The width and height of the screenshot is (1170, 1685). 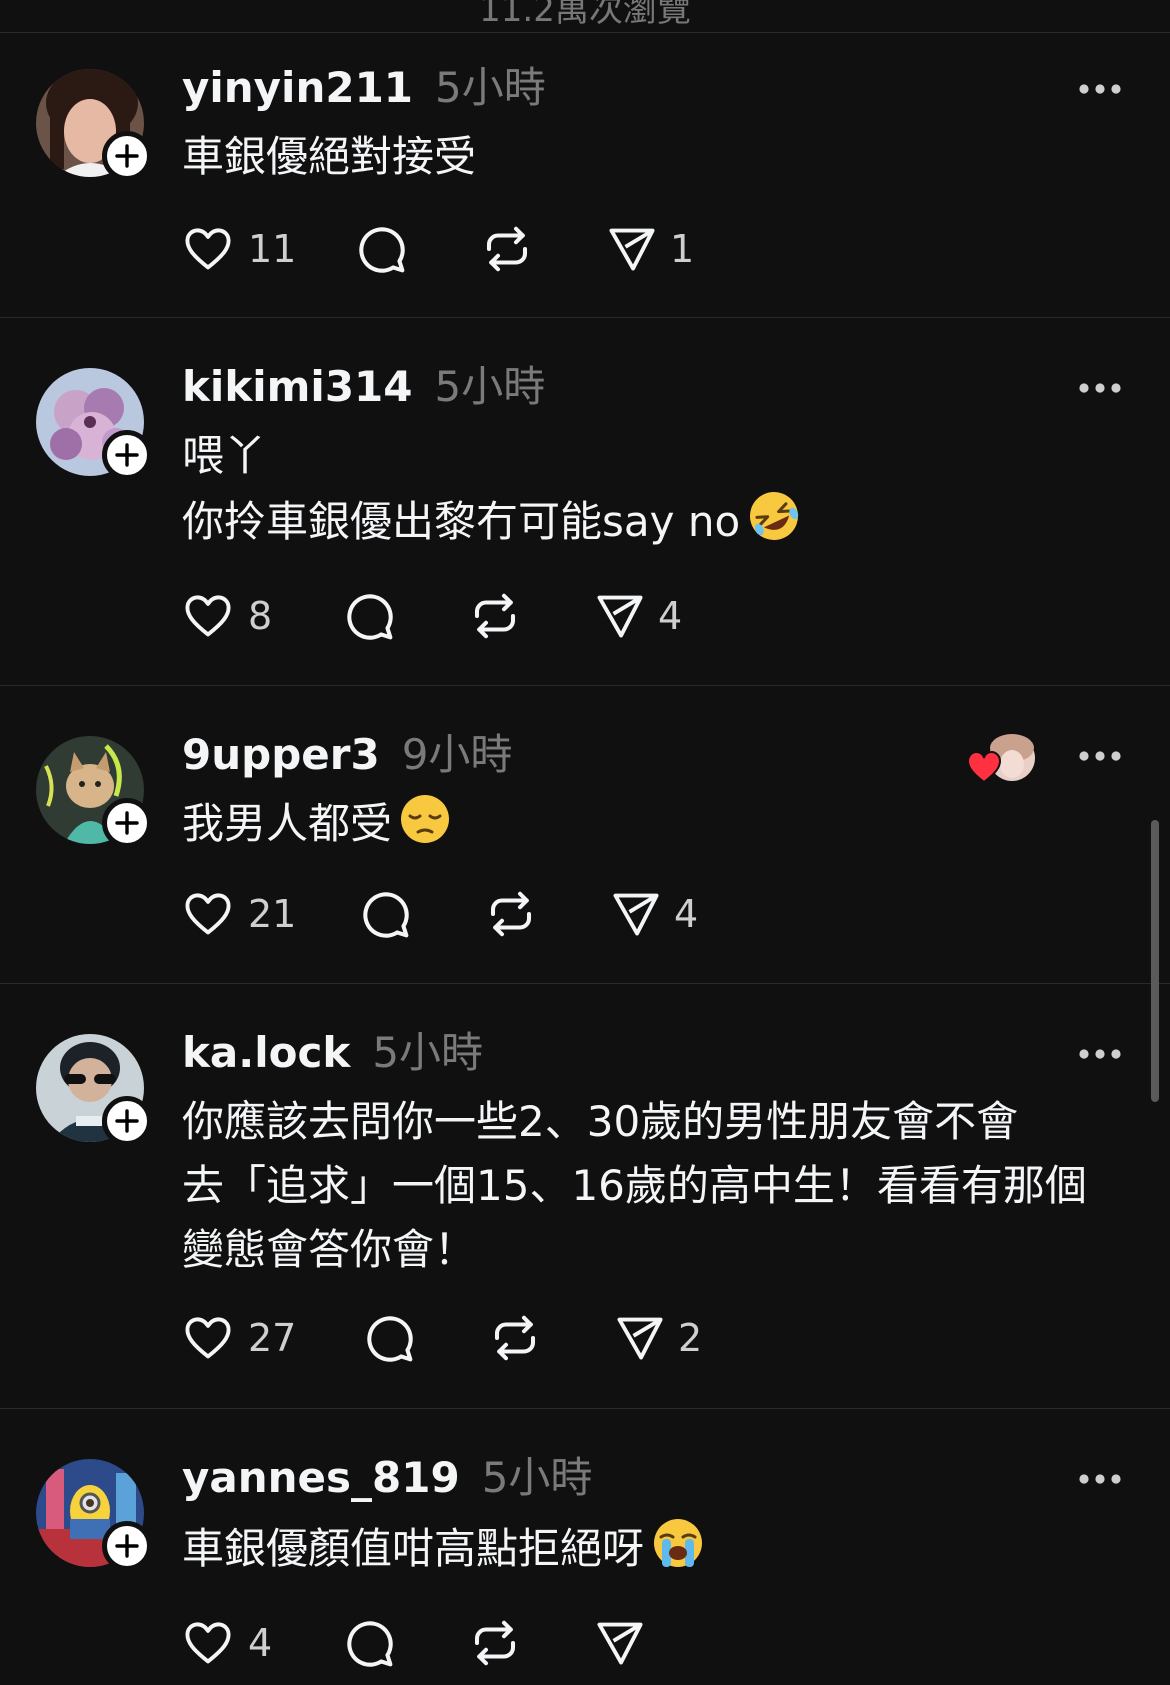 I want to click on username-text: yannes_819, so click(x=321, y=1477).